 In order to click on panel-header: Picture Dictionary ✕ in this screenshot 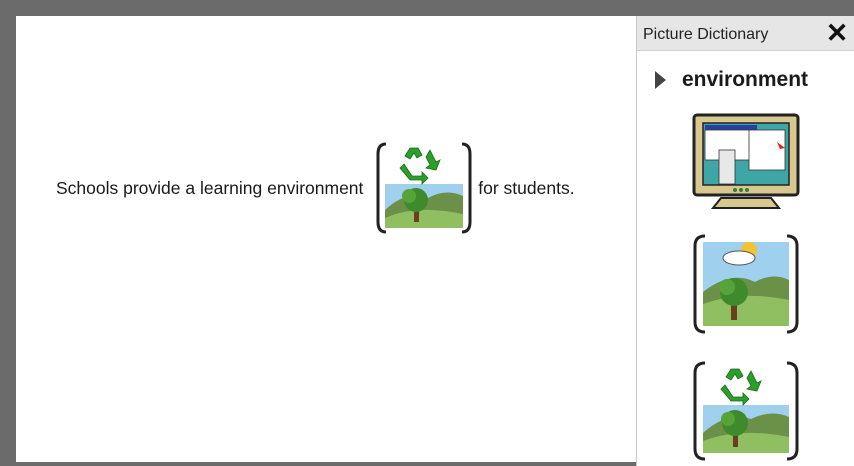, I will do `click(745, 33)`.